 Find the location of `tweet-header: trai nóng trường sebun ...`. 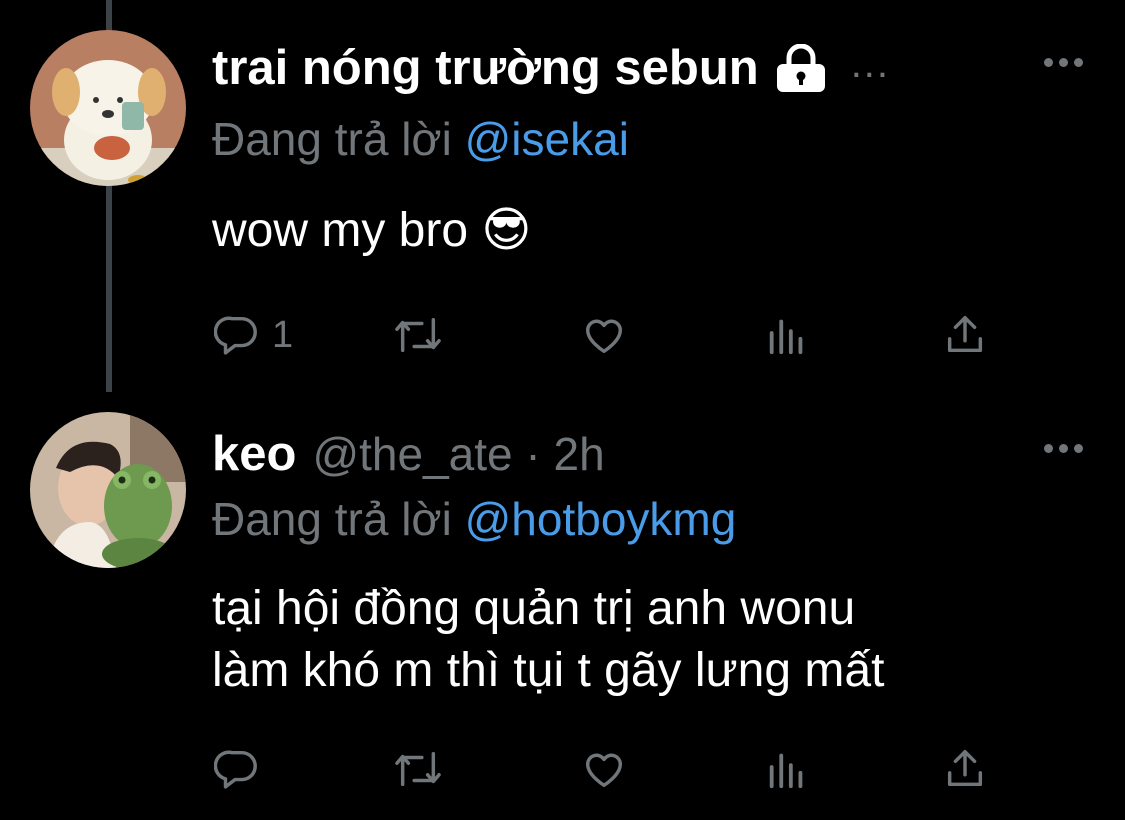

tweet-header: trai nóng trường sebun ... is located at coordinates (551, 68).